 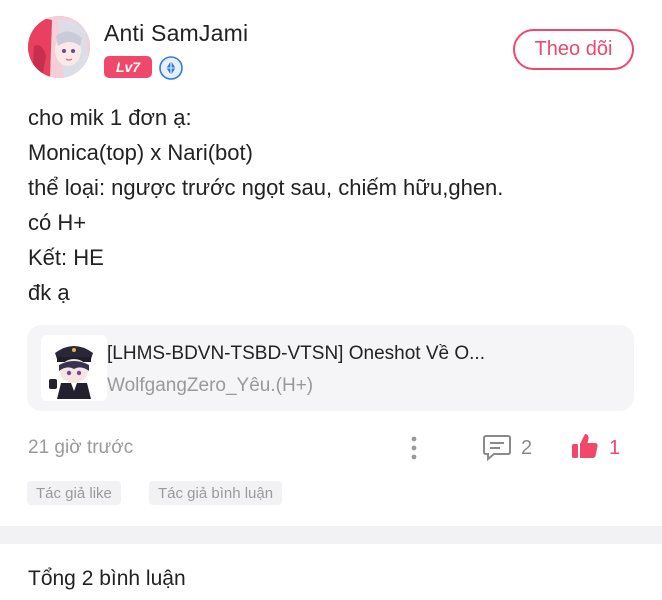 I want to click on chibi-character-thumbnail-icon, so click(x=74, y=368).